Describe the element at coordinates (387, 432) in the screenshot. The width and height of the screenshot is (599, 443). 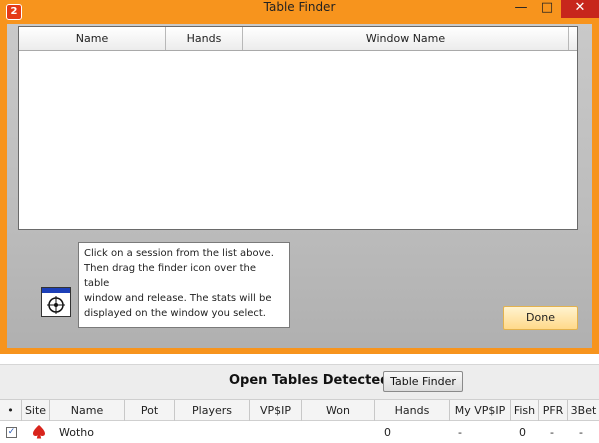
I see `row-hands: 0` at that location.